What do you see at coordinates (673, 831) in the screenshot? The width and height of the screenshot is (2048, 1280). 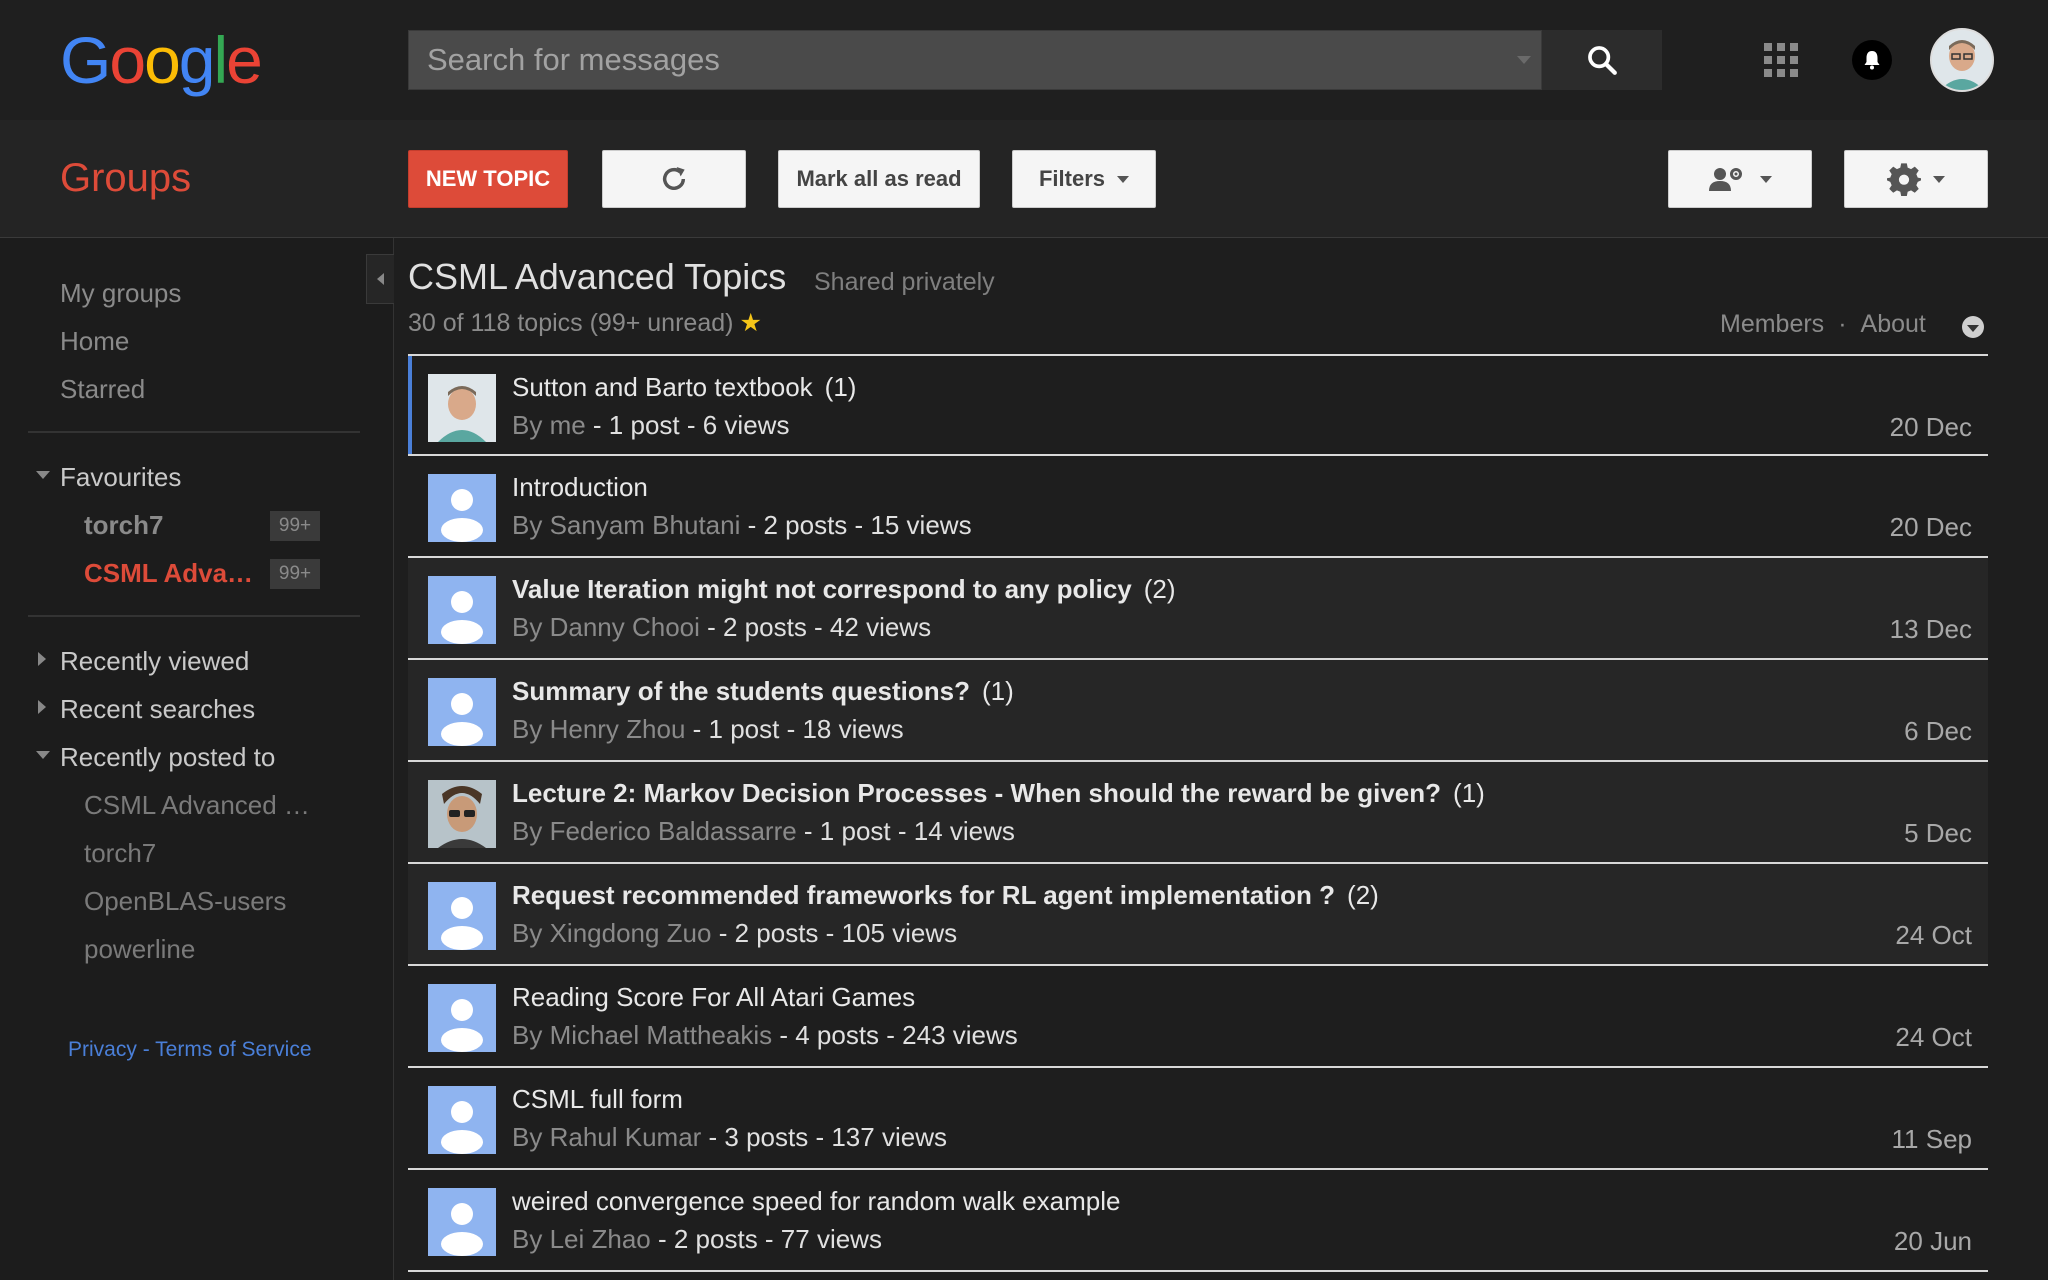 I see `topic-author: Federico Baldassarre` at bounding box center [673, 831].